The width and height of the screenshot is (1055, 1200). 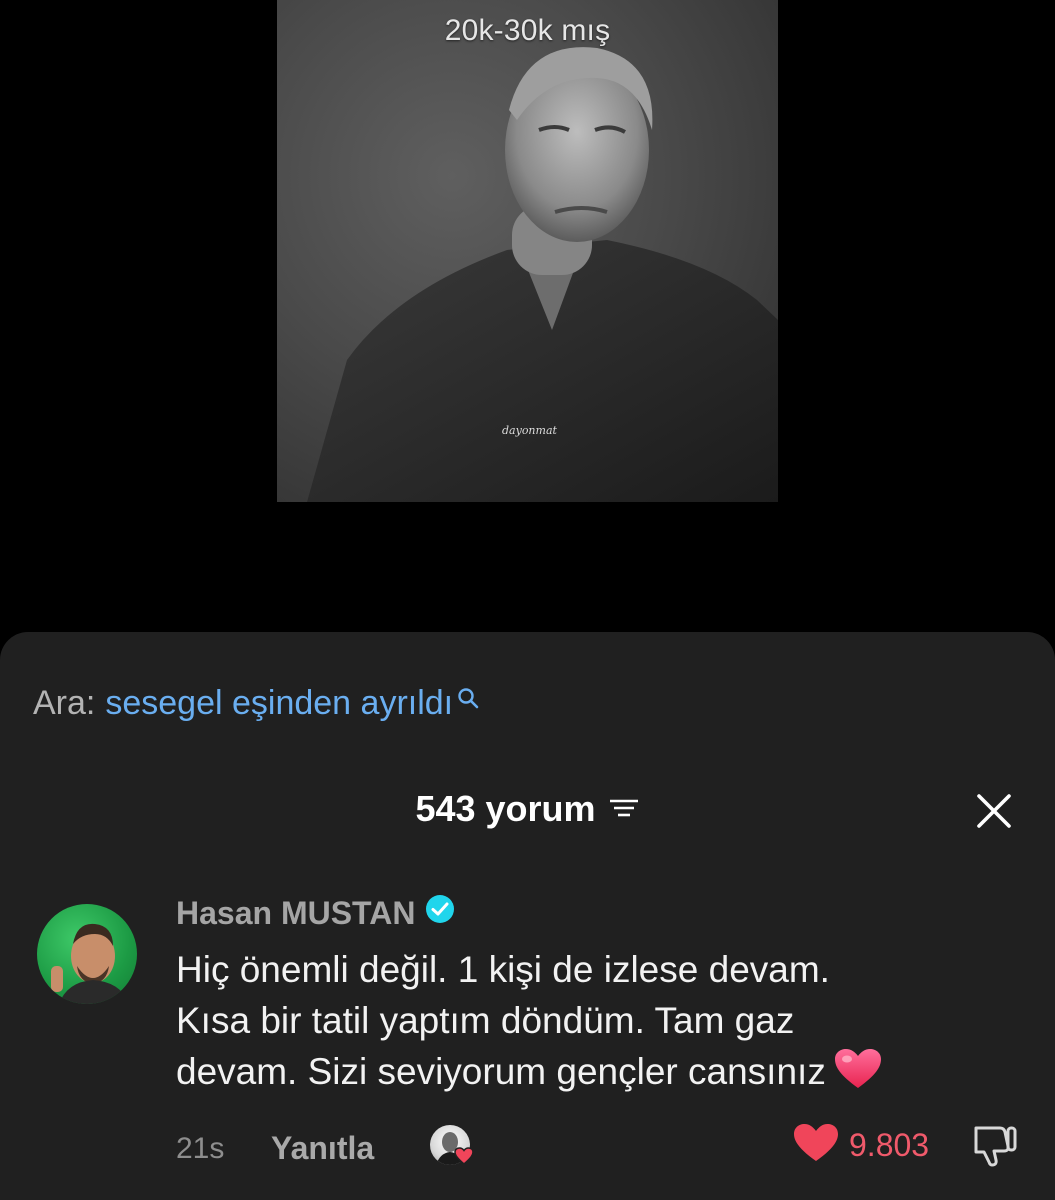 I want to click on comment-time: 21s, so click(x=200, y=1148).